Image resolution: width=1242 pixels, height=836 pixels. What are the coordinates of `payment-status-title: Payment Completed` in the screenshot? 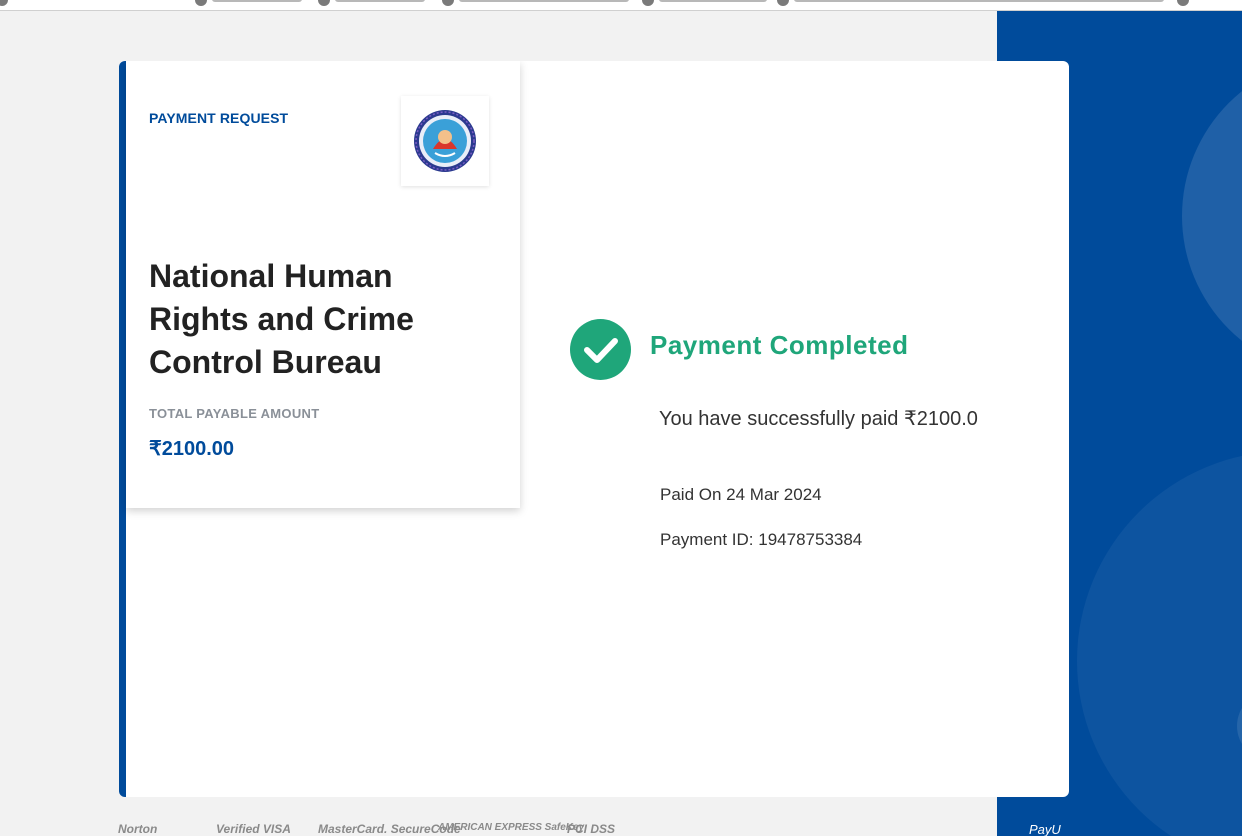 It's located at (779, 345).